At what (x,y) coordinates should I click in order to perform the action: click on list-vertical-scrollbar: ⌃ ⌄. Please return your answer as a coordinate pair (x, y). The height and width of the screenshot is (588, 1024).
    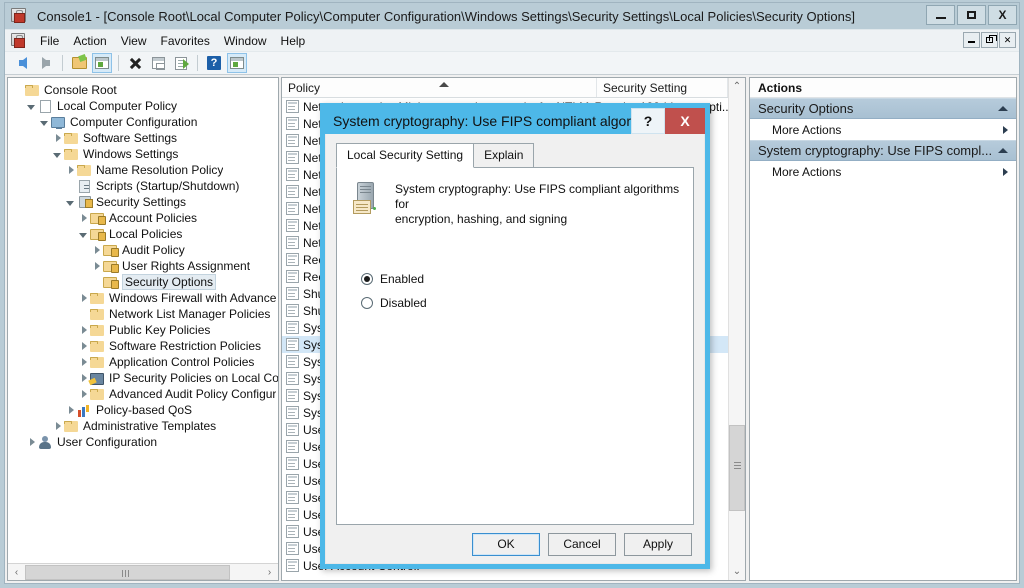
    Looking at the image, I should click on (736, 329).